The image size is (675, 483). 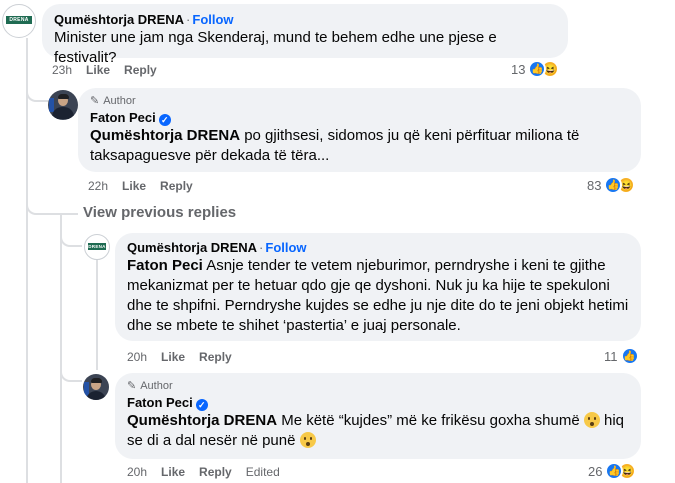 I want to click on comment-actions: 22h Like Reply, so click(x=140, y=186).